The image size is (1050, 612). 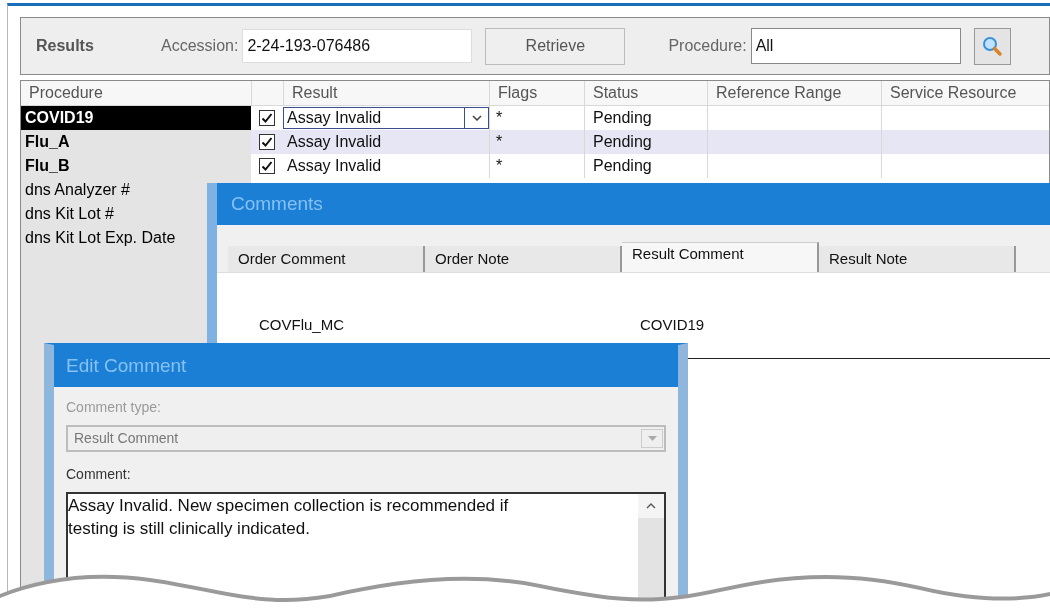 What do you see at coordinates (301, 325) in the screenshot?
I see `comment-entry-name: COVFlu_MC` at bounding box center [301, 325].